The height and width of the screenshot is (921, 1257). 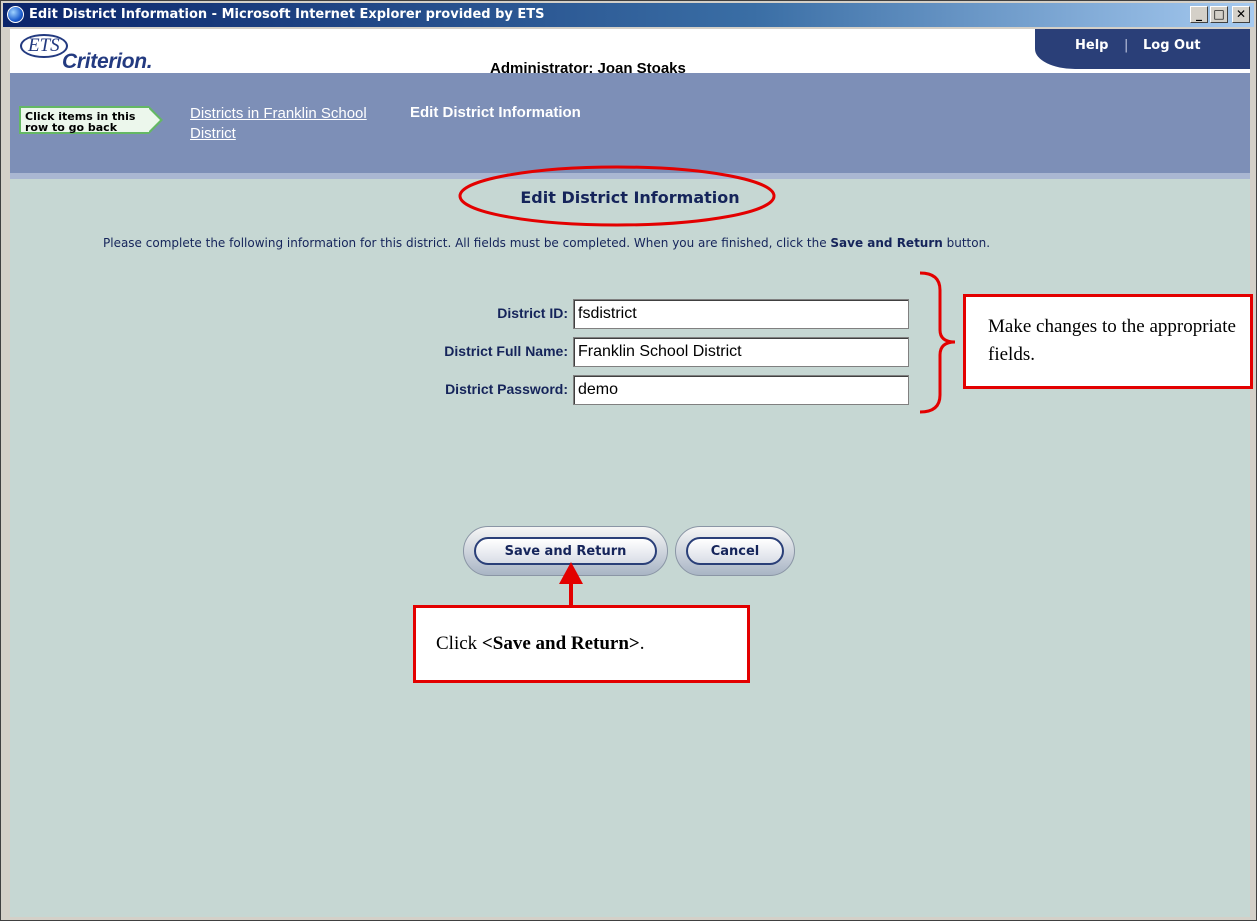 What do you see at coordinates (741, 352) in the screenshot?
I see `district-full-name-field: Franklin School District` at bounding box center [741, 352].